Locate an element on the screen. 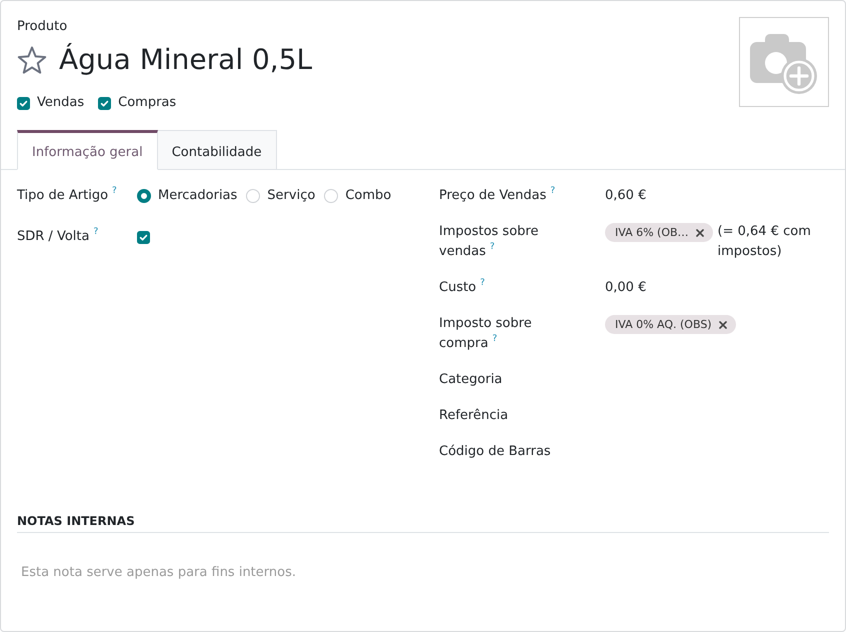 This screenshot has width=846, height=632. field-label: Impostos sobre vendas $^{?}$ is located at coordinates (488, 241).